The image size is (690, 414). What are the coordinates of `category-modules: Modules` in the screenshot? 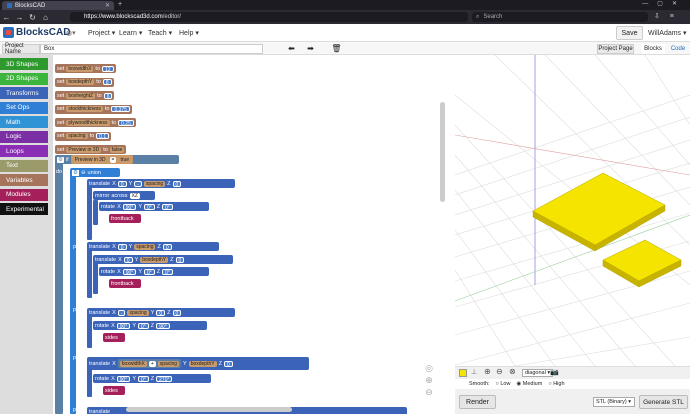 It's located at (24, 194).